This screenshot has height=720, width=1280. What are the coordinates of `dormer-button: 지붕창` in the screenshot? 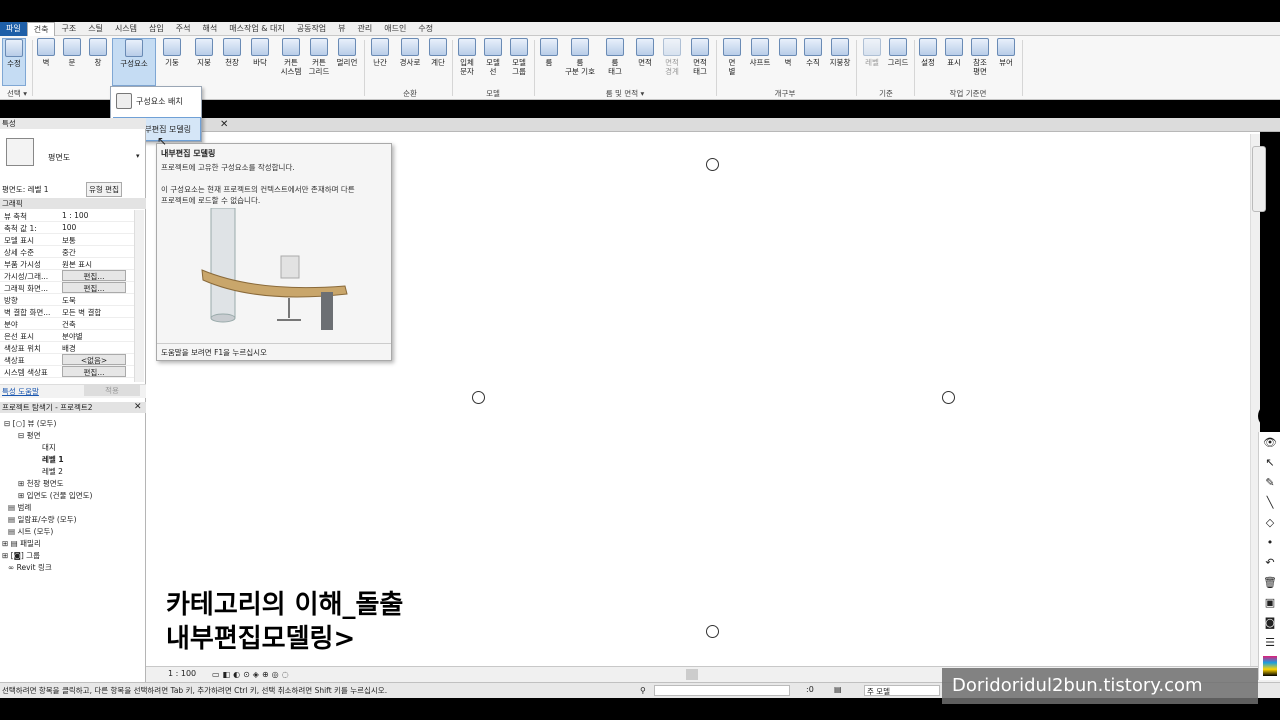 It's located at (840, 52).